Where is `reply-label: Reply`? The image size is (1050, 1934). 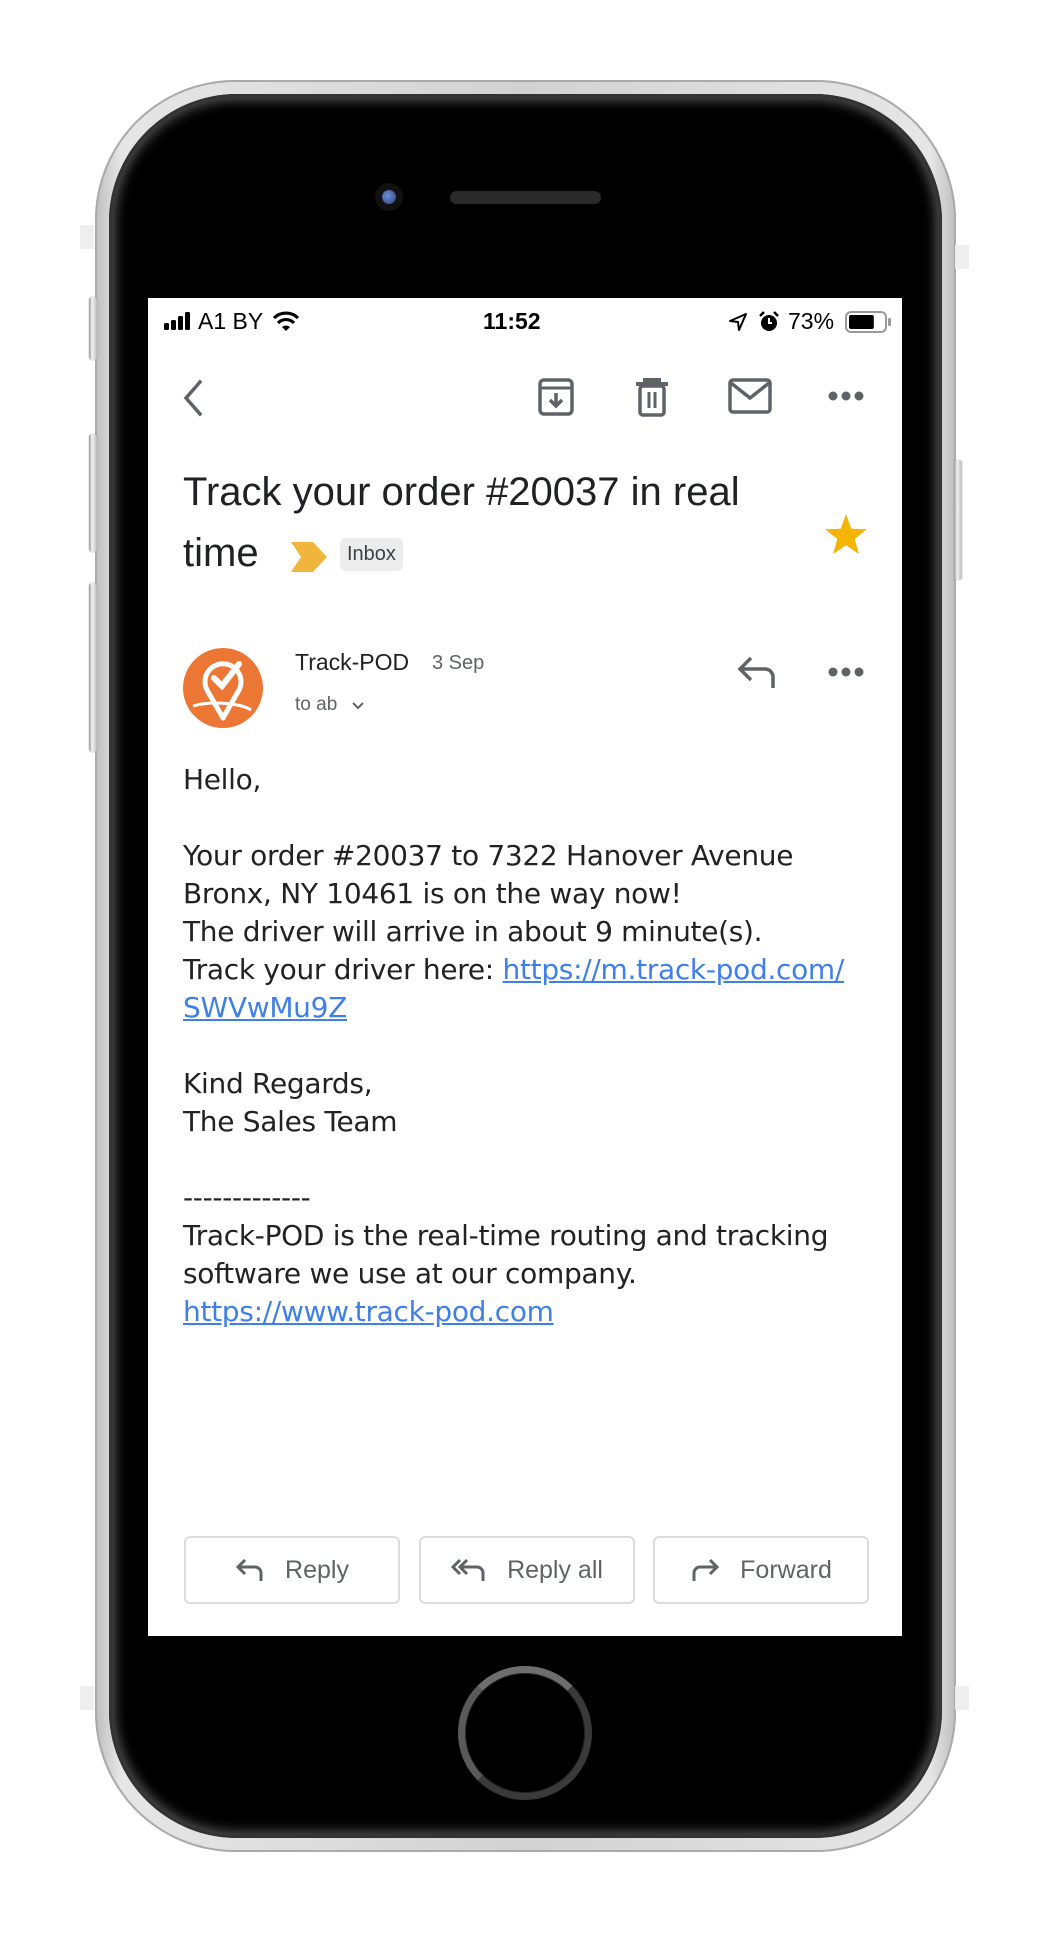
reply-label: Reply is located at coordinates (317, 1569).